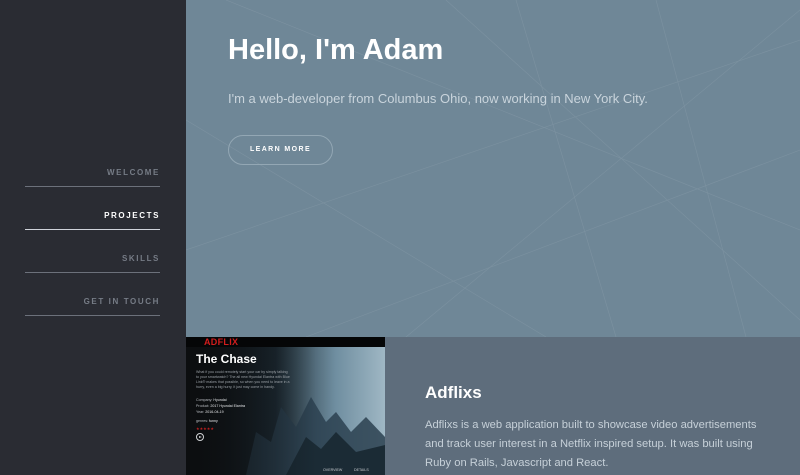 Image resolution: width=800 pixels, height=475 pixels. I want to click on thumbnail-genres-label: genres:, so click(202, 421).